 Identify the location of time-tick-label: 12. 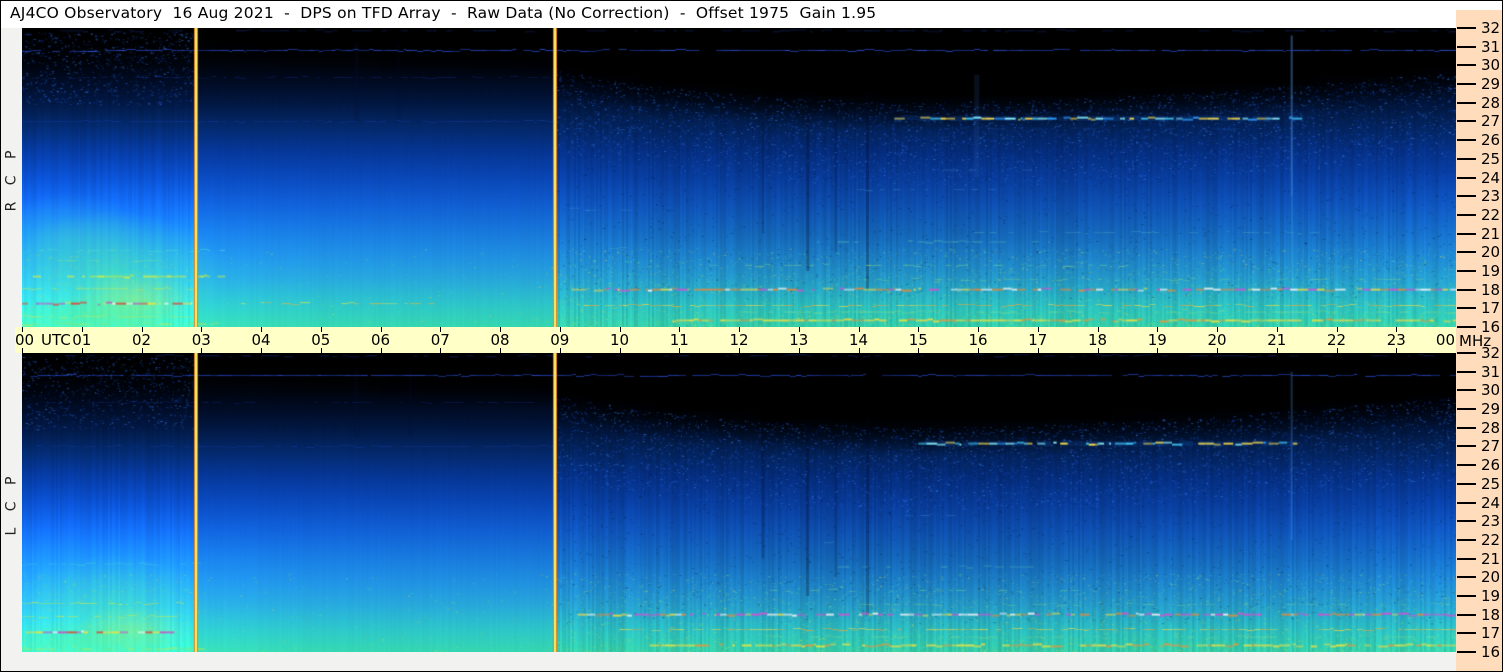
(739, 340).